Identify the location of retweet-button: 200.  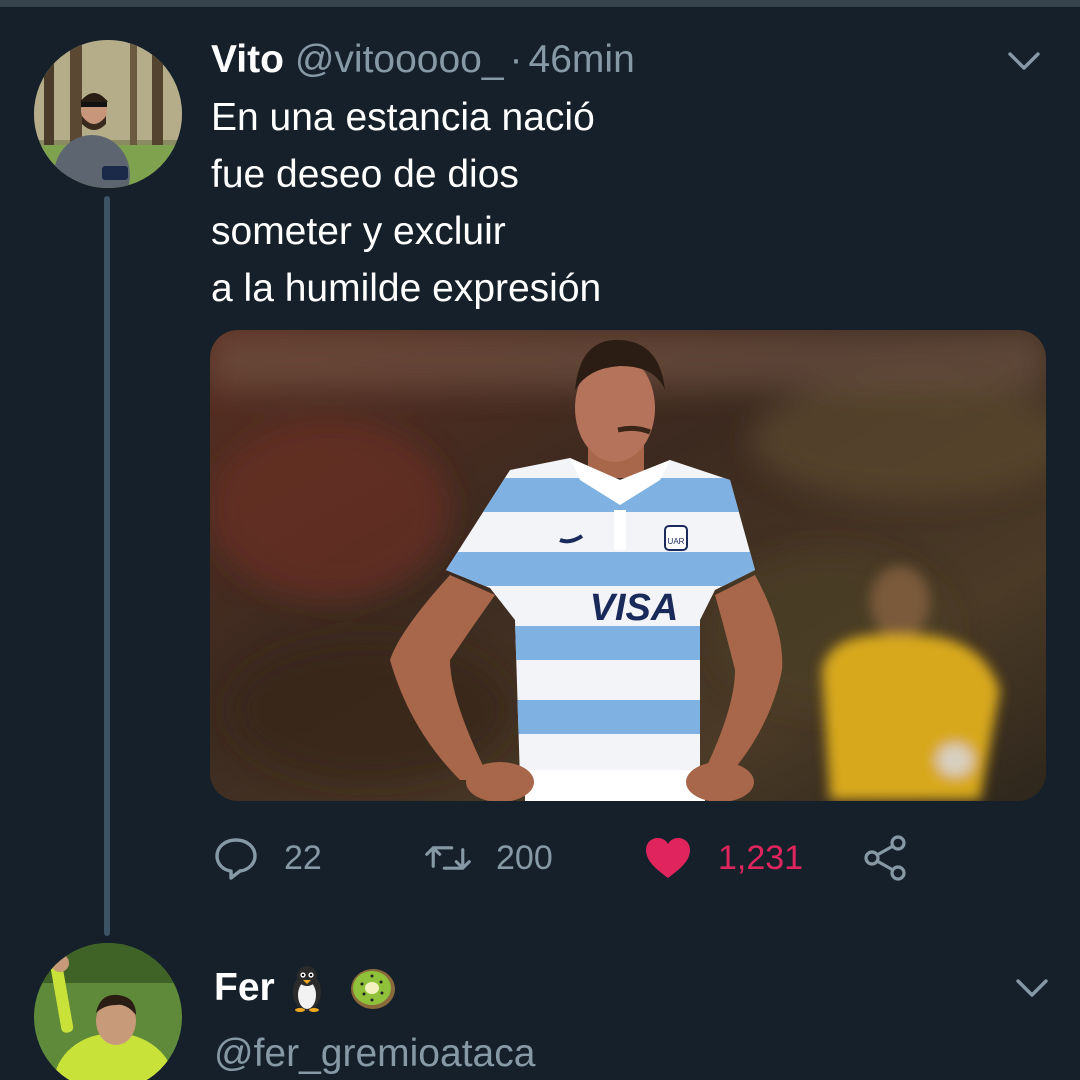
(488, 858).